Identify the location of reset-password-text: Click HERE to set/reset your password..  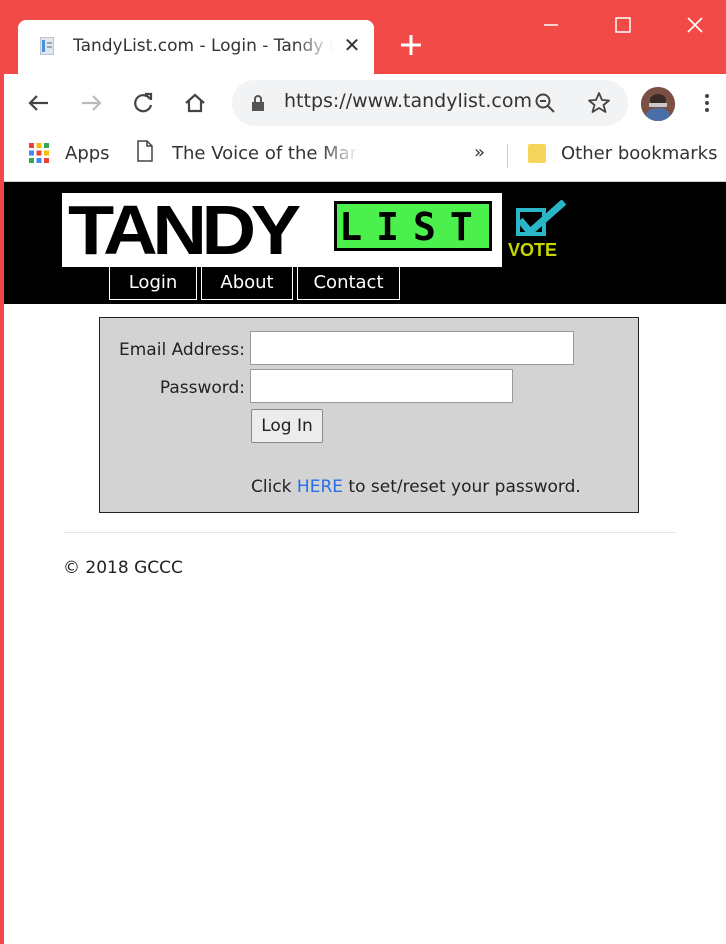
(416, 487).